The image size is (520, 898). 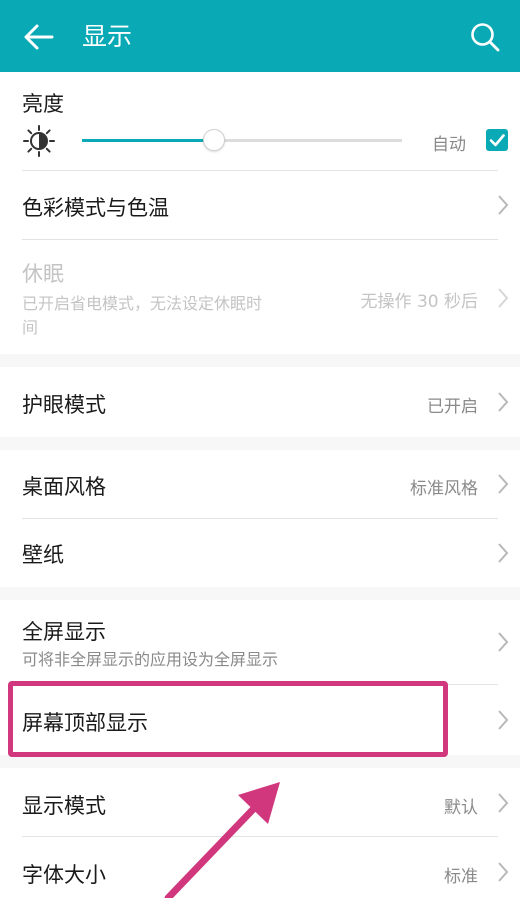 I want to click on sleep-value: 无操作 30 秒后, so click(x=419, y=302).